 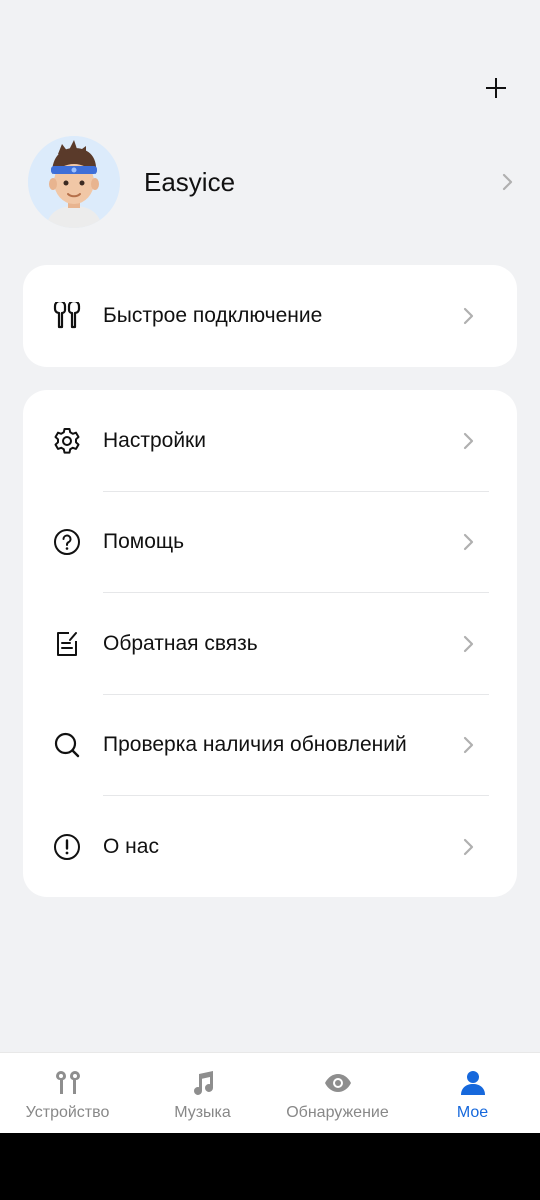 I want to click on quick-connect-label: Быстрое подключение, so click(x=213, y=315).